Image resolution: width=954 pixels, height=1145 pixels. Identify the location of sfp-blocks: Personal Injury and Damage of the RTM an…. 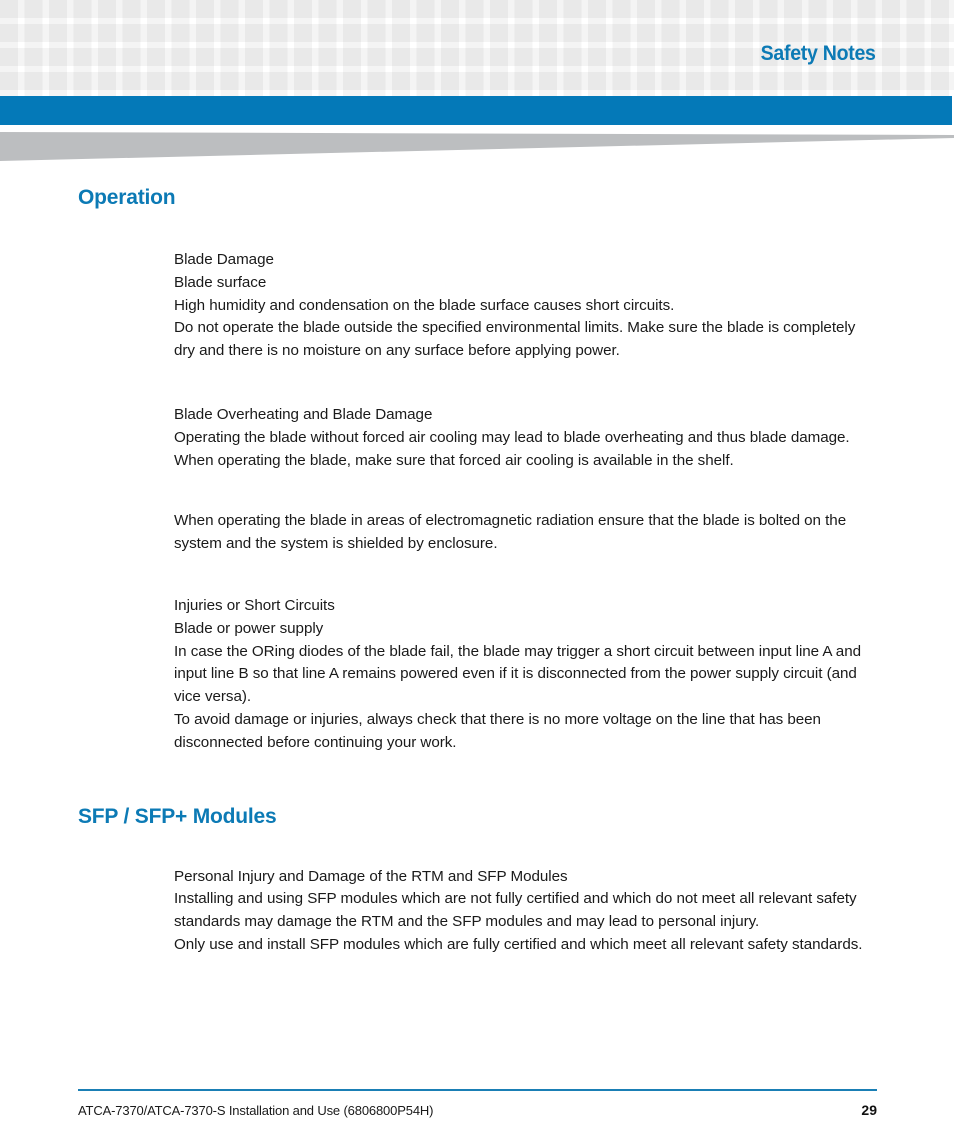
(524, 911).